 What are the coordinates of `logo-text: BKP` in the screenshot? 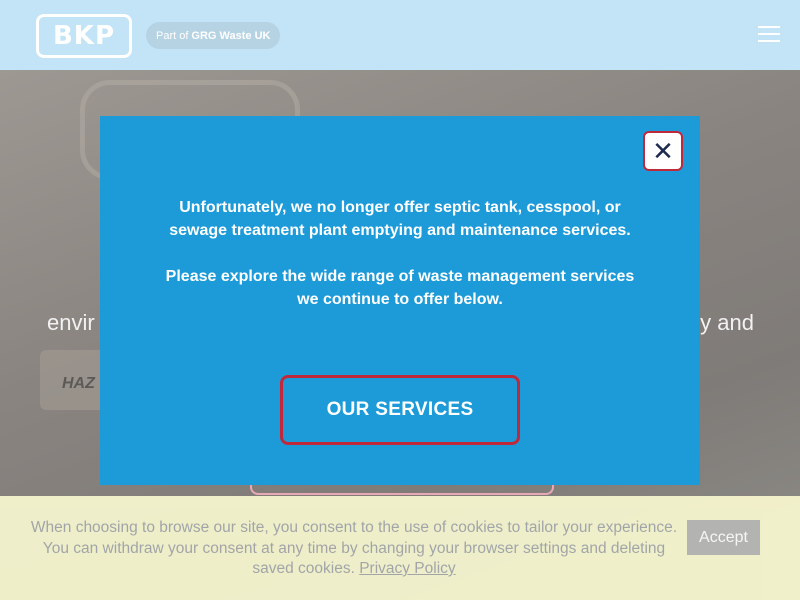 It's located at (84, 36).